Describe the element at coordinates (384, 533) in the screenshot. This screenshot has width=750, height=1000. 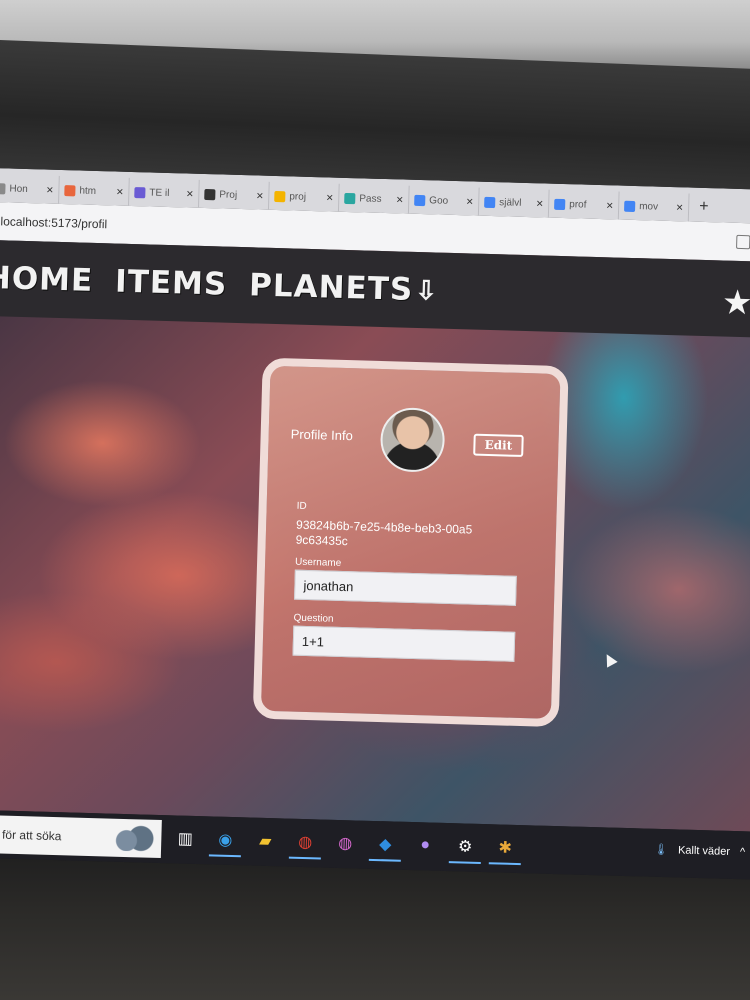
I see `id-value: 93824b6b-7e25-4b8e-beb3-00a59c63435c` at that location.